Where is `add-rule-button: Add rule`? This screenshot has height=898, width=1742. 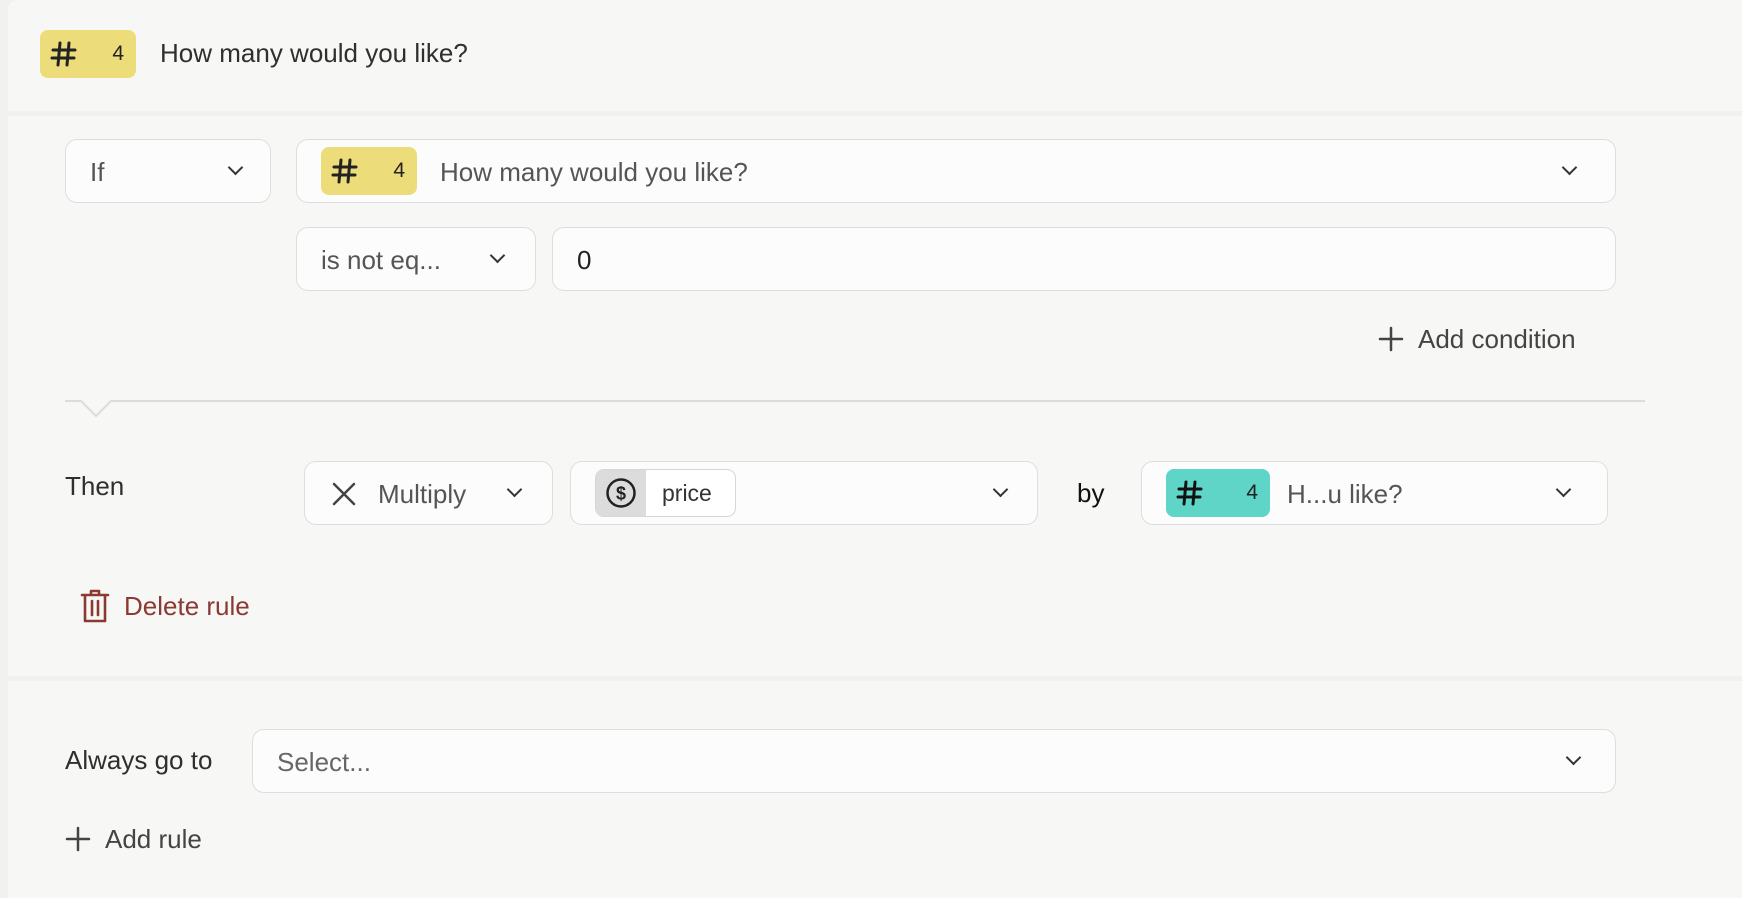 add-rule-button: Add rule is located at coordinates (133, 839).